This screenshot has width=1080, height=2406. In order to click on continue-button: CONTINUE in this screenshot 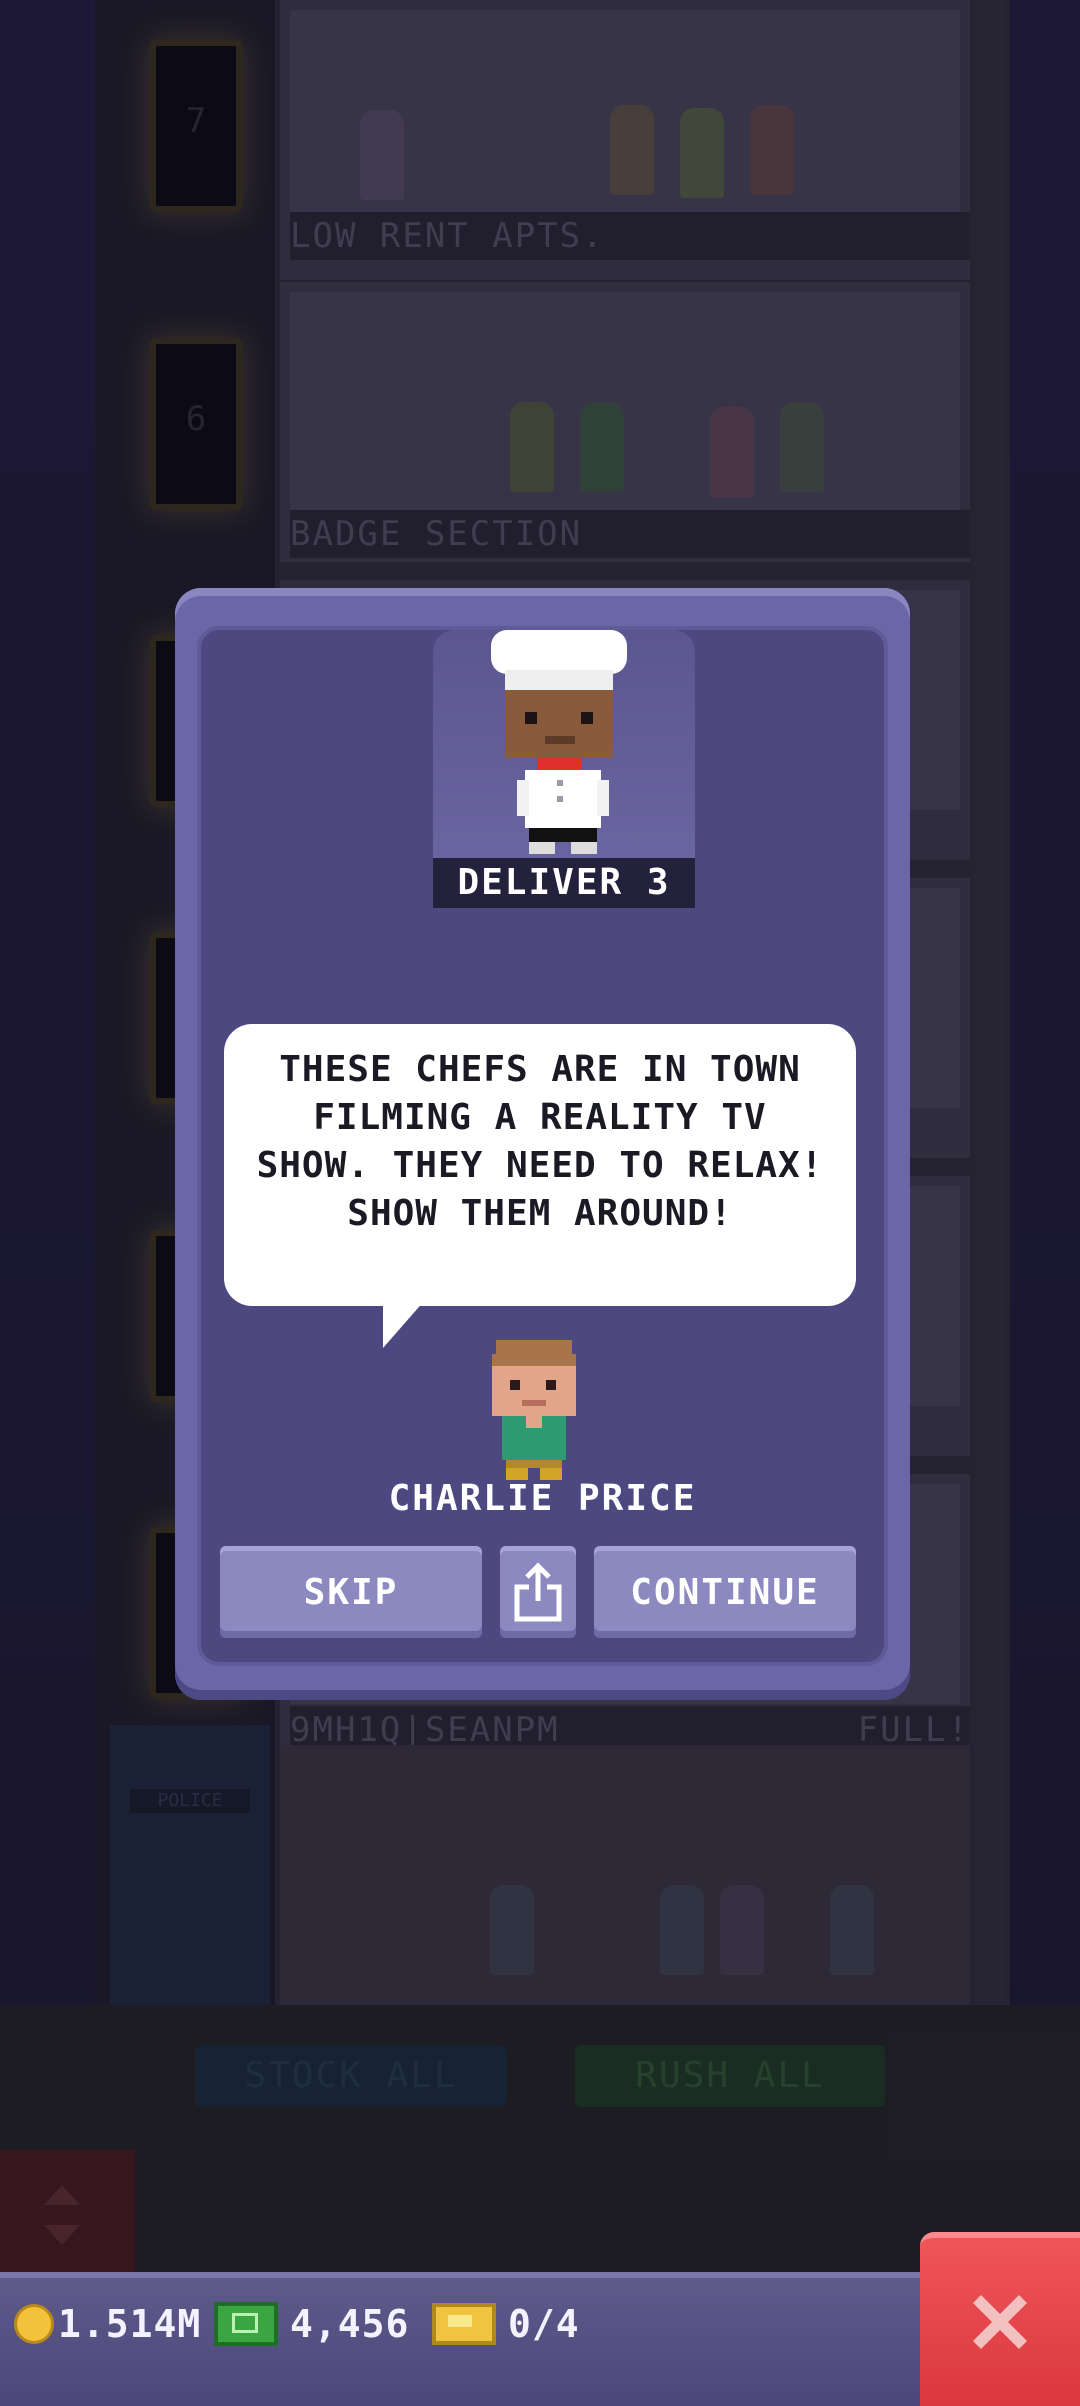, I will do `click(725, 1592)`.